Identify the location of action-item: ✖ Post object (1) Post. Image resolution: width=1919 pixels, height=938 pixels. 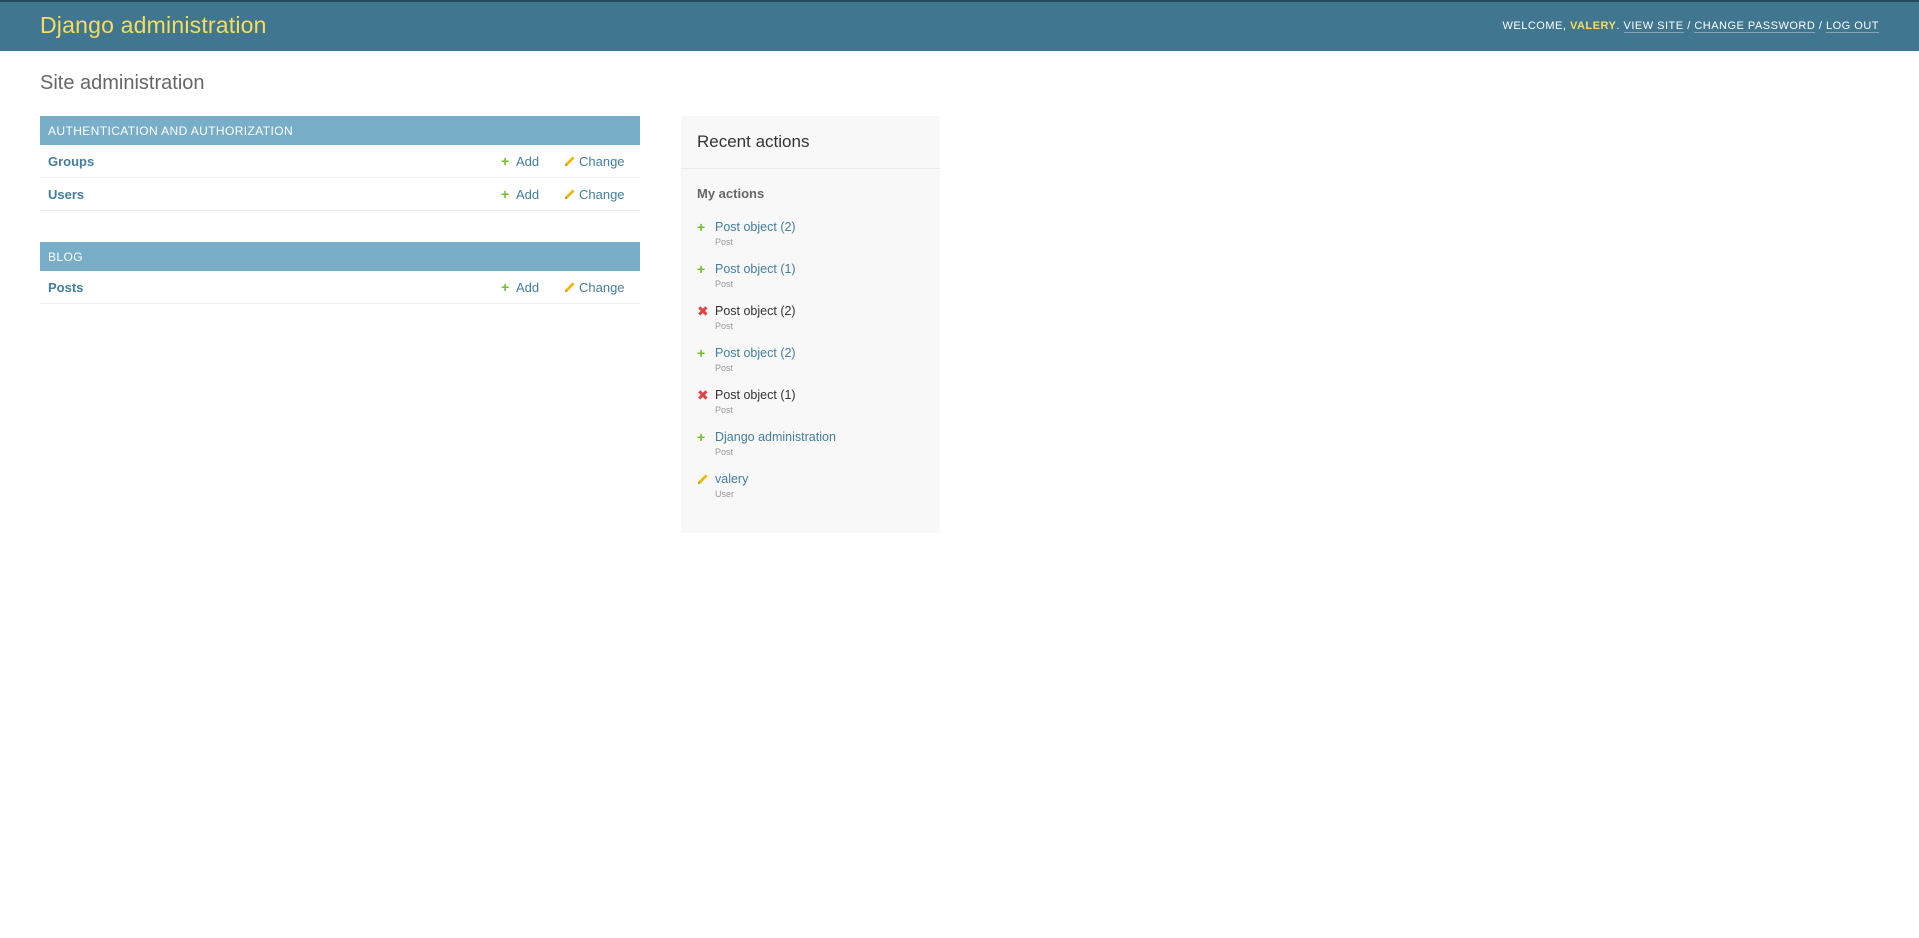
(812, 408).